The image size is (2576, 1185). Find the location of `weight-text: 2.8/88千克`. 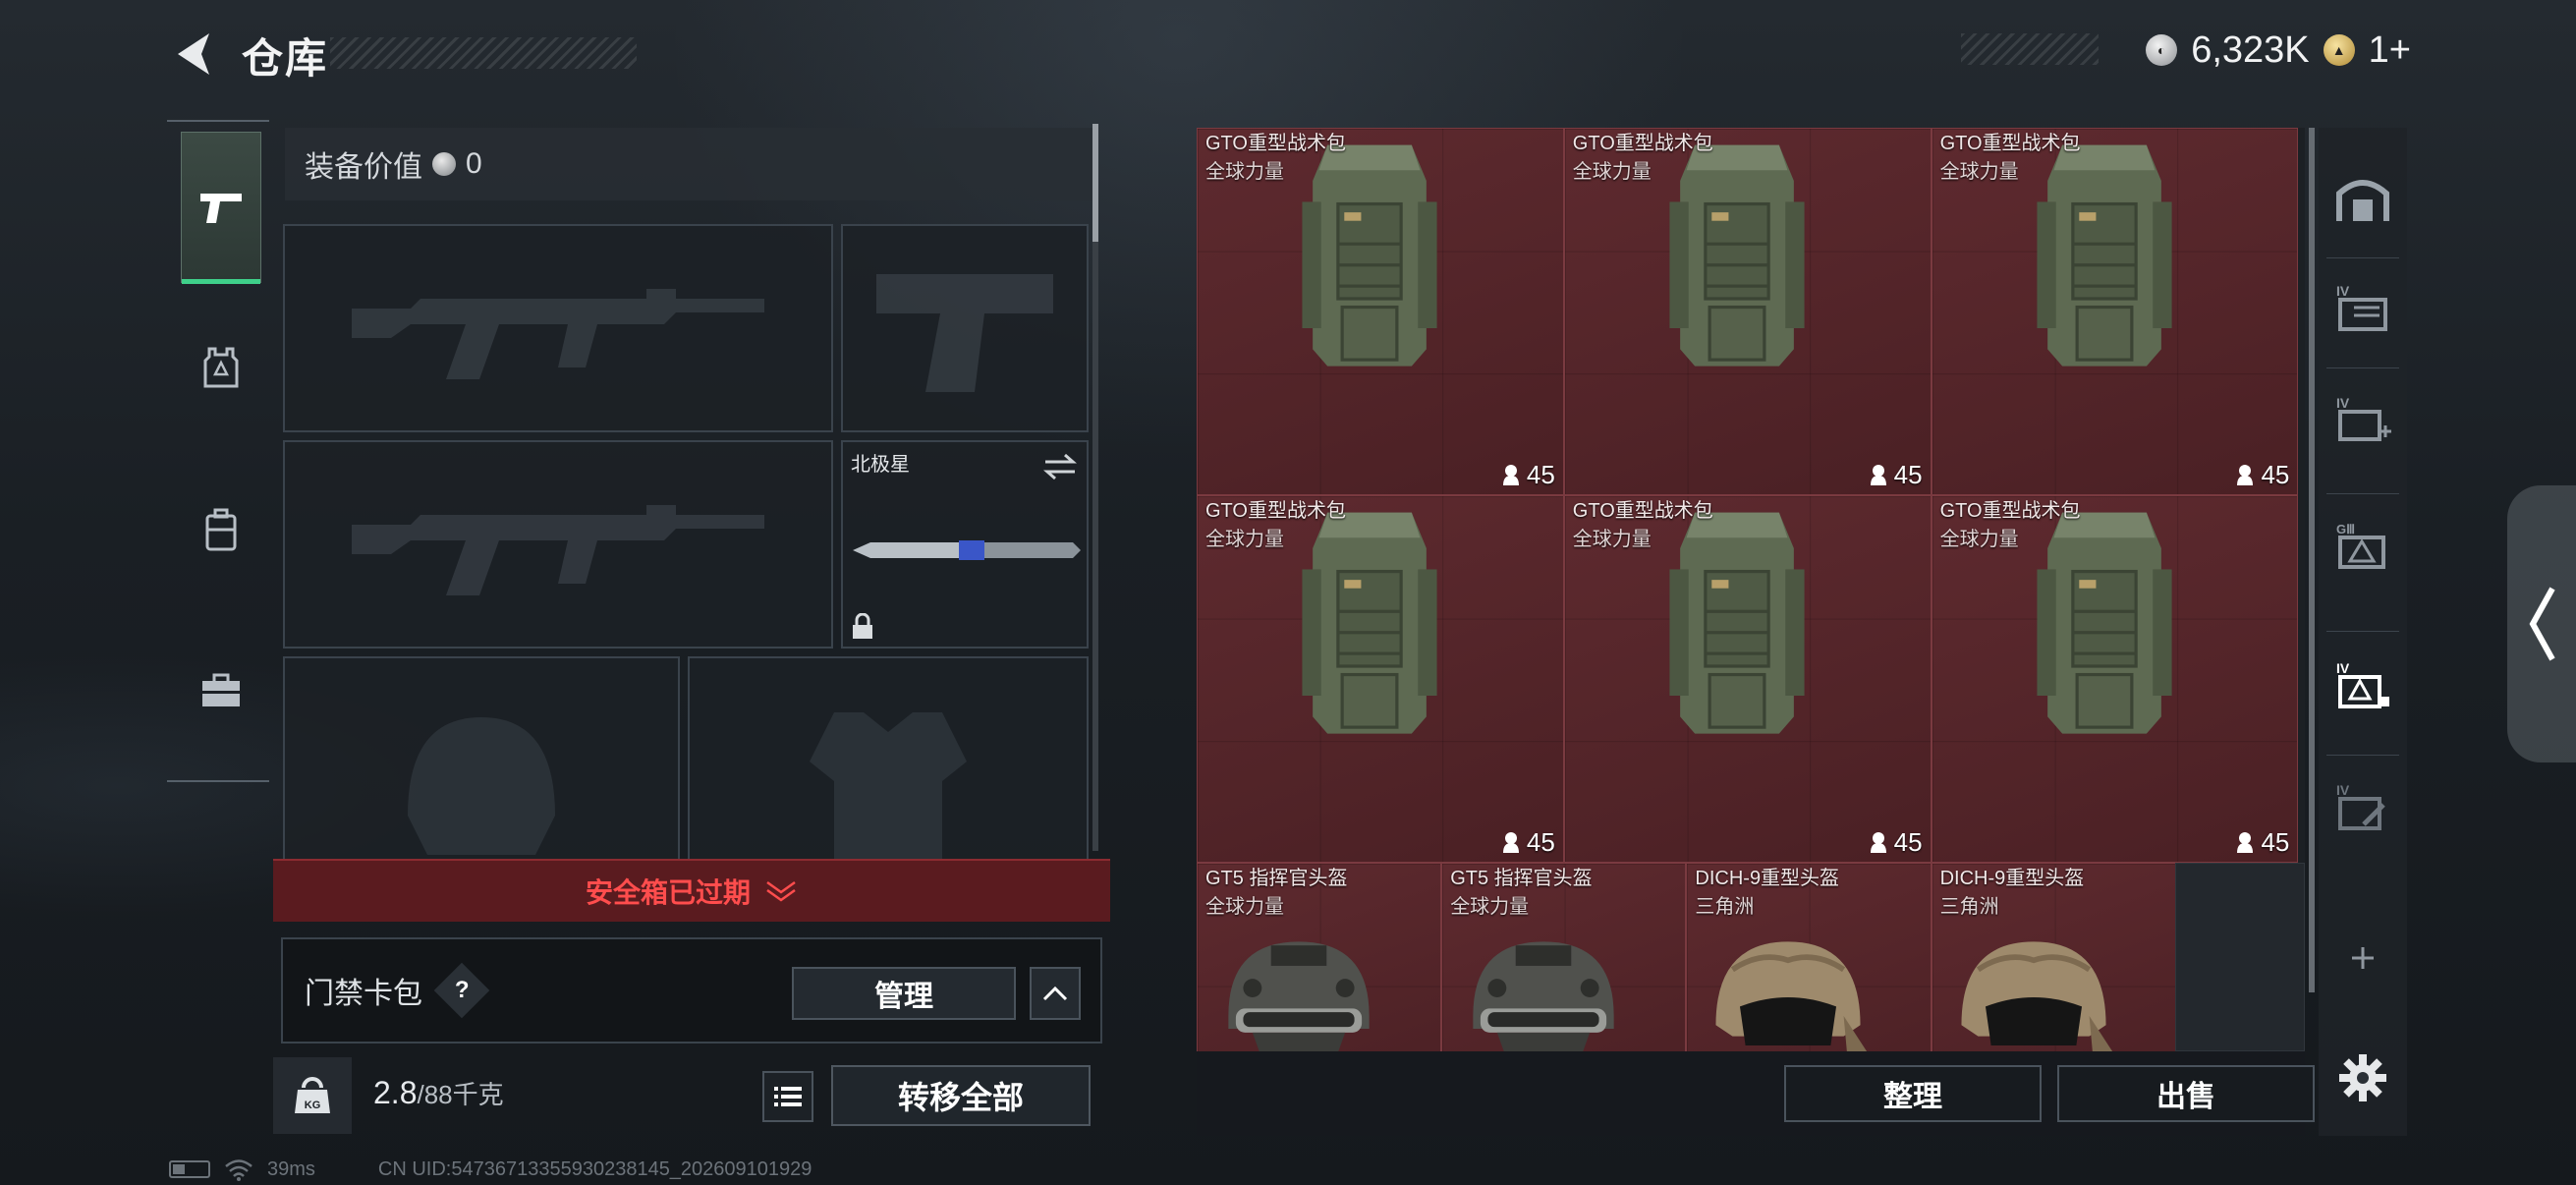

weight-text: 2.8/88千克 is located at coordinates (438, 1093).